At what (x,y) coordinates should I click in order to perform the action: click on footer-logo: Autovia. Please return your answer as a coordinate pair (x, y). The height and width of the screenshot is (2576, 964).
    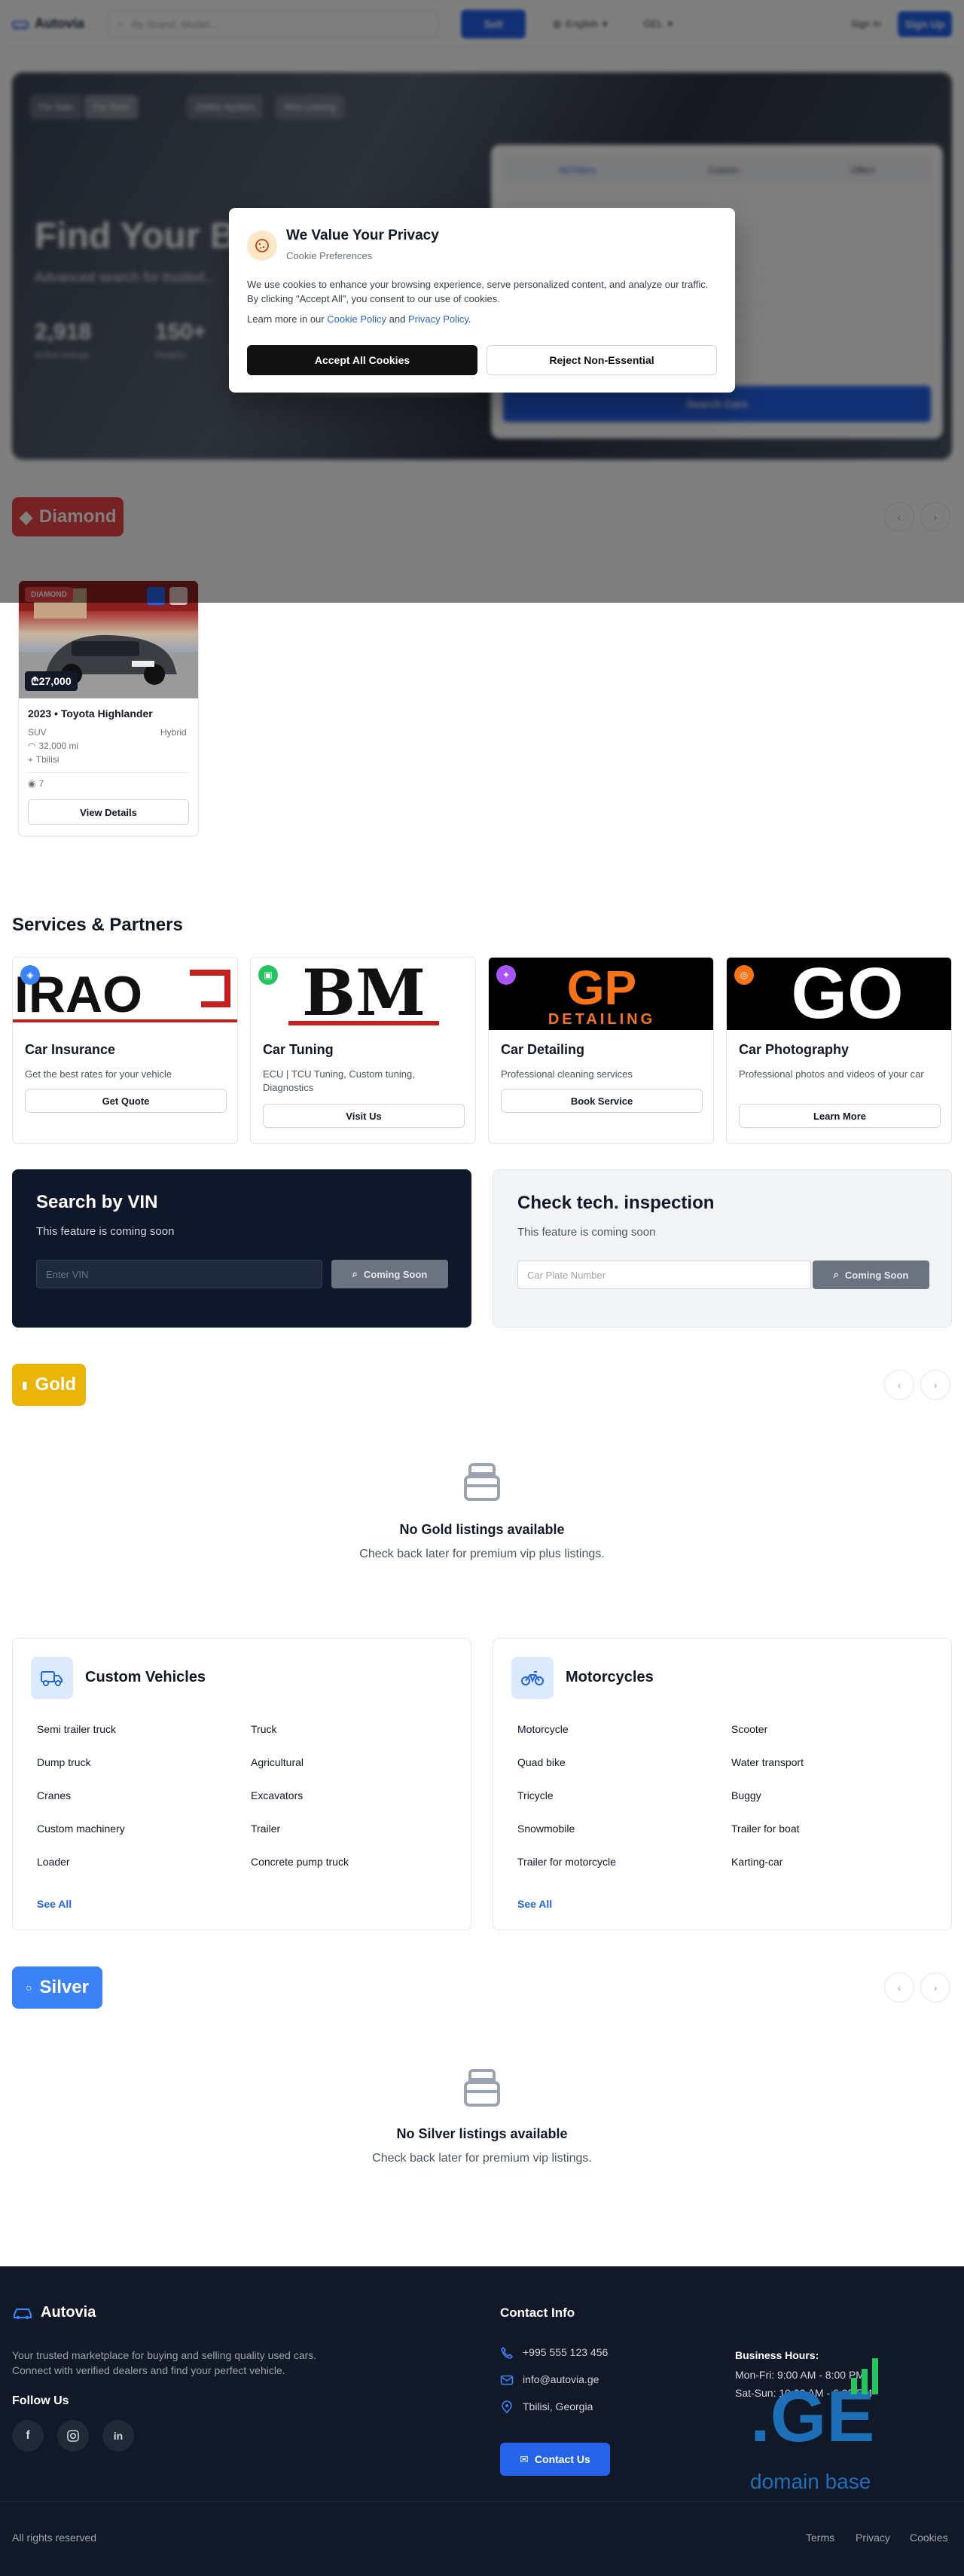
    Looking at the image, I should click on (54, 2312).